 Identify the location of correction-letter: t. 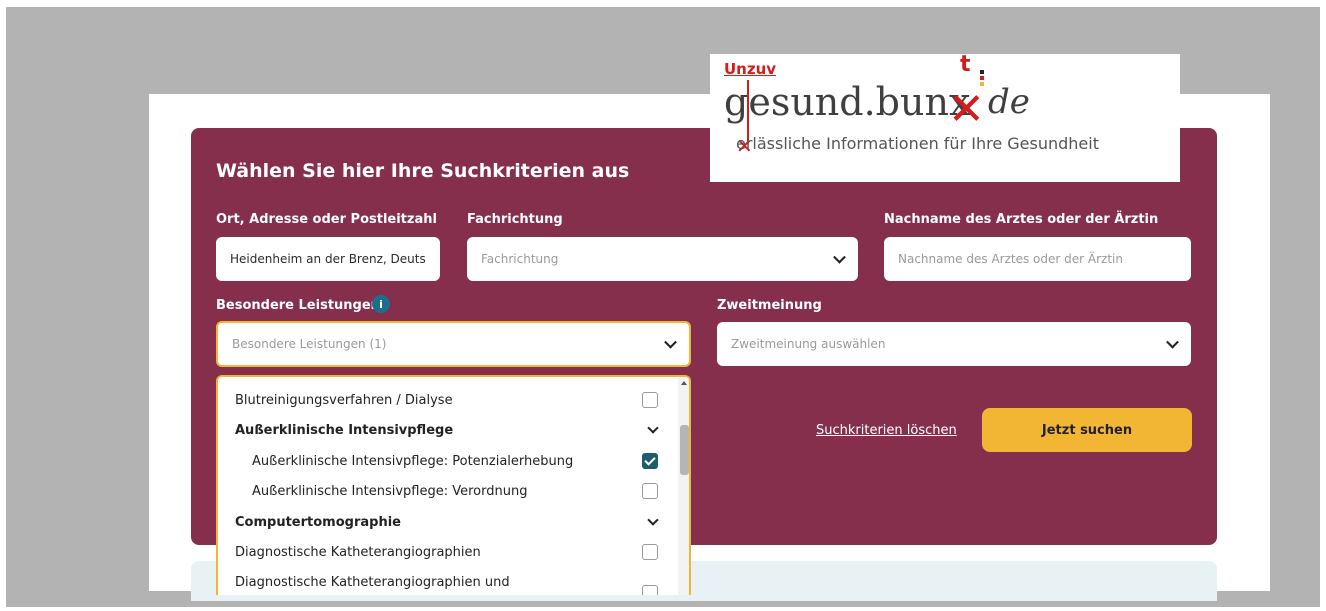
(965, 64).